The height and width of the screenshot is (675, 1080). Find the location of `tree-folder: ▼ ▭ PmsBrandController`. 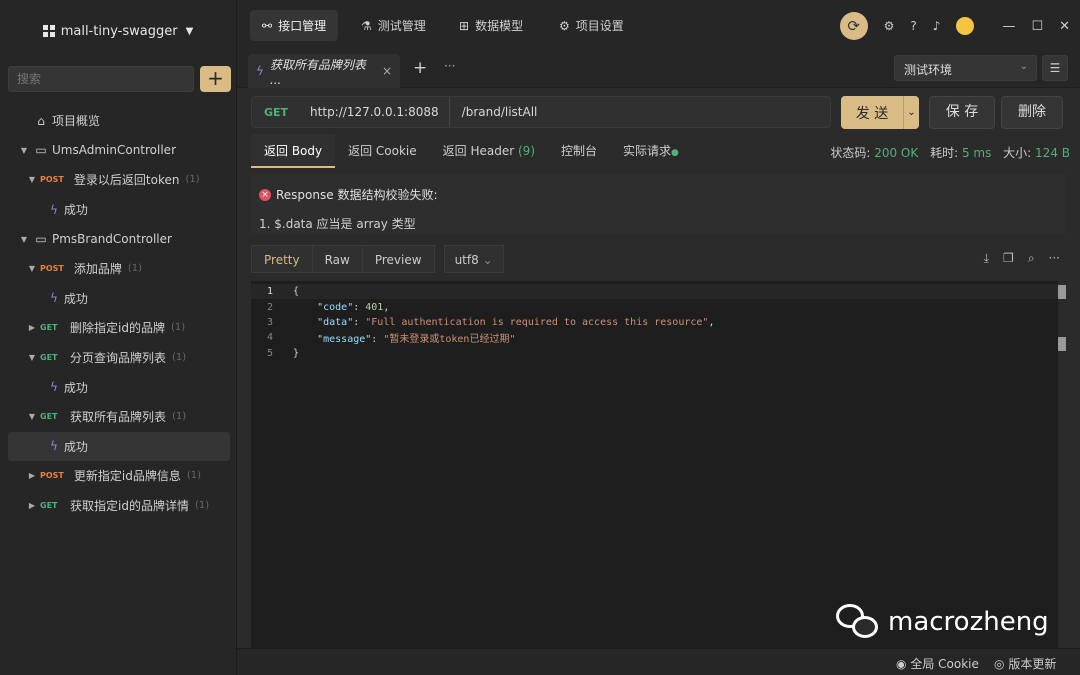

tree-folder: ▼ ▭ PmsBrandController is located at coordinates (118, 239).